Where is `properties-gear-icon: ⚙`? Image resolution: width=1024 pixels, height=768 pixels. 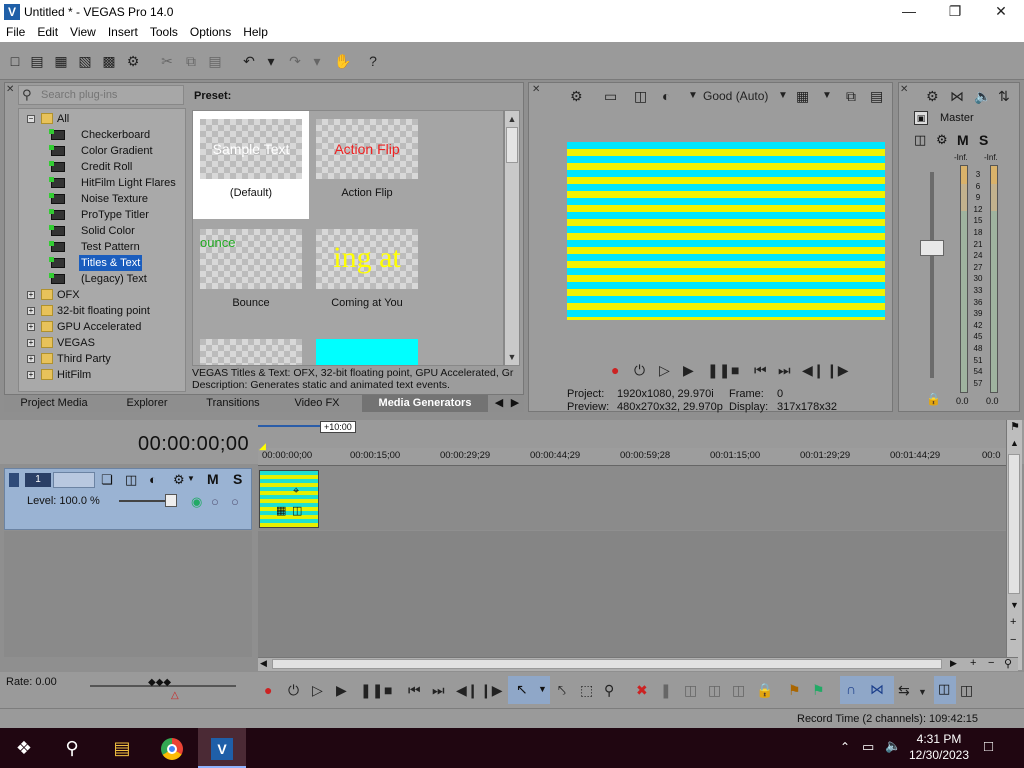 properties-gear-icon: ⚙ is located at coordinates (133, 61).